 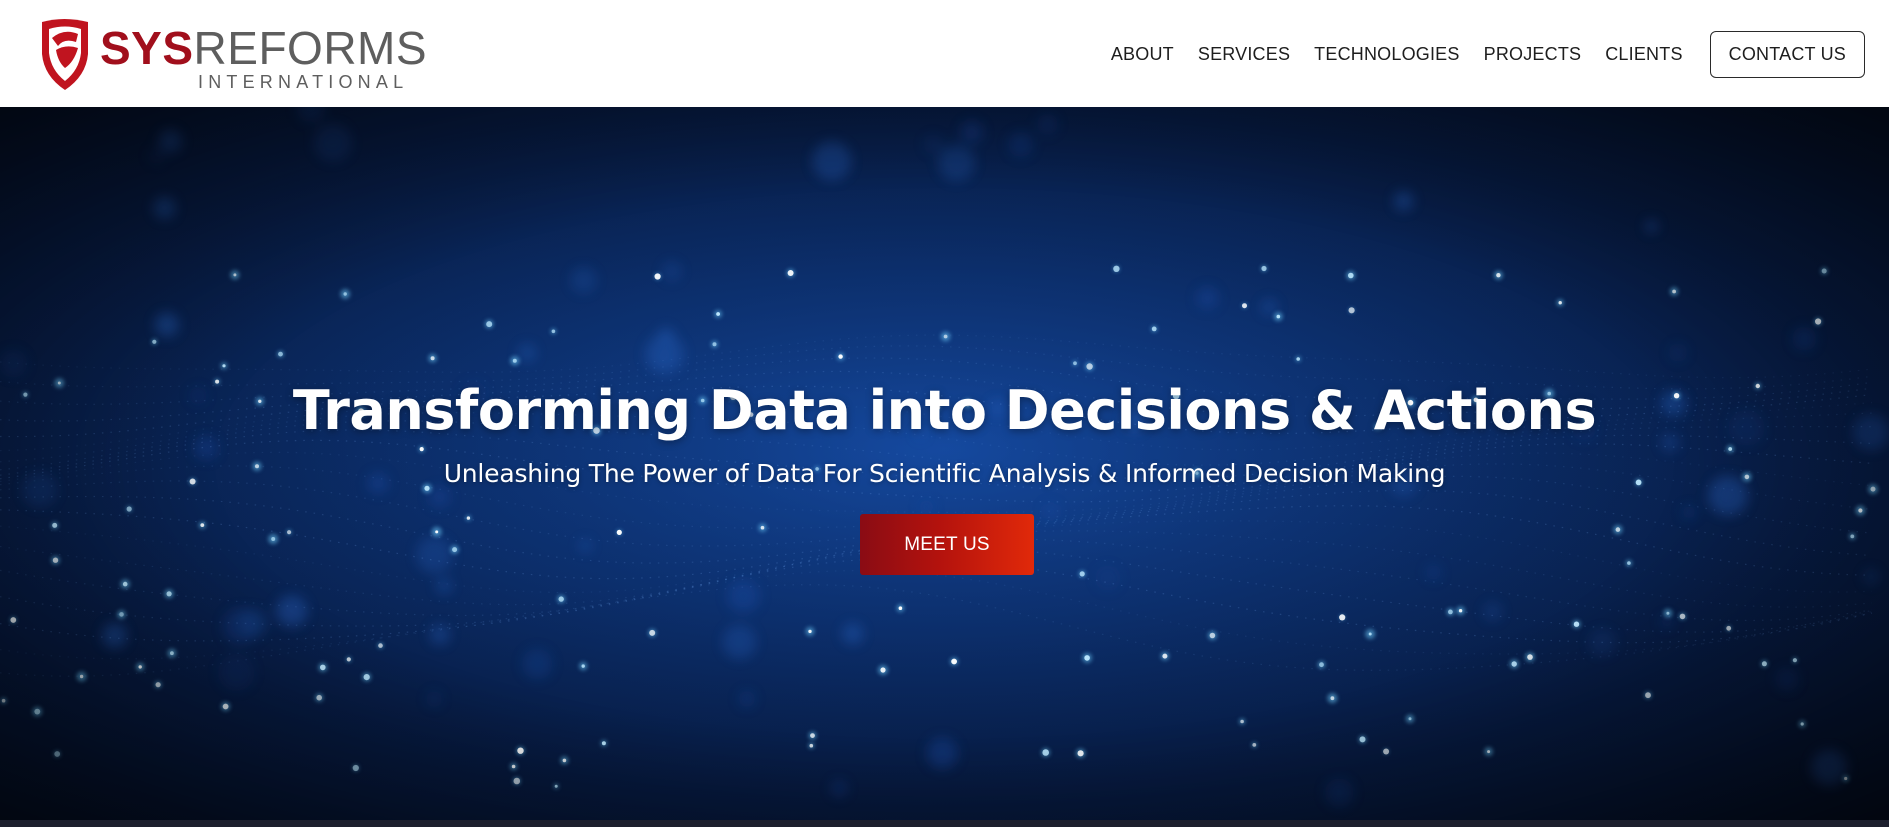 What do you see at coordinates (944, 823) in the screenshot?
I see `next-section-edge` at bounding box center [944, 823].